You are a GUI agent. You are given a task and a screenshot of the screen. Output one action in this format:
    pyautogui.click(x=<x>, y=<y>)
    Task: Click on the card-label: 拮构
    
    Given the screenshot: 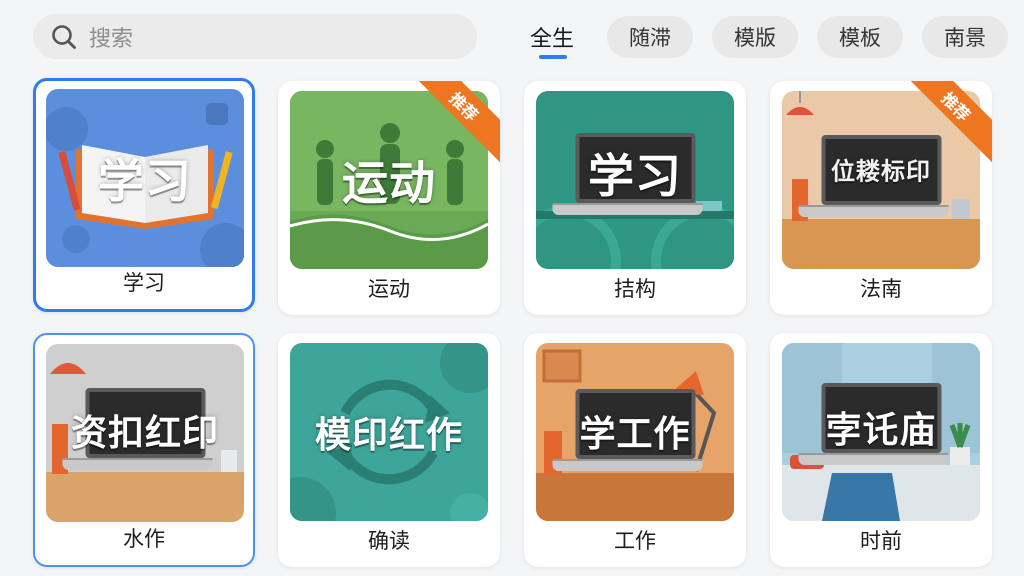 What is the action you would take?
    pyautogui.click(x=635, y=289)
    